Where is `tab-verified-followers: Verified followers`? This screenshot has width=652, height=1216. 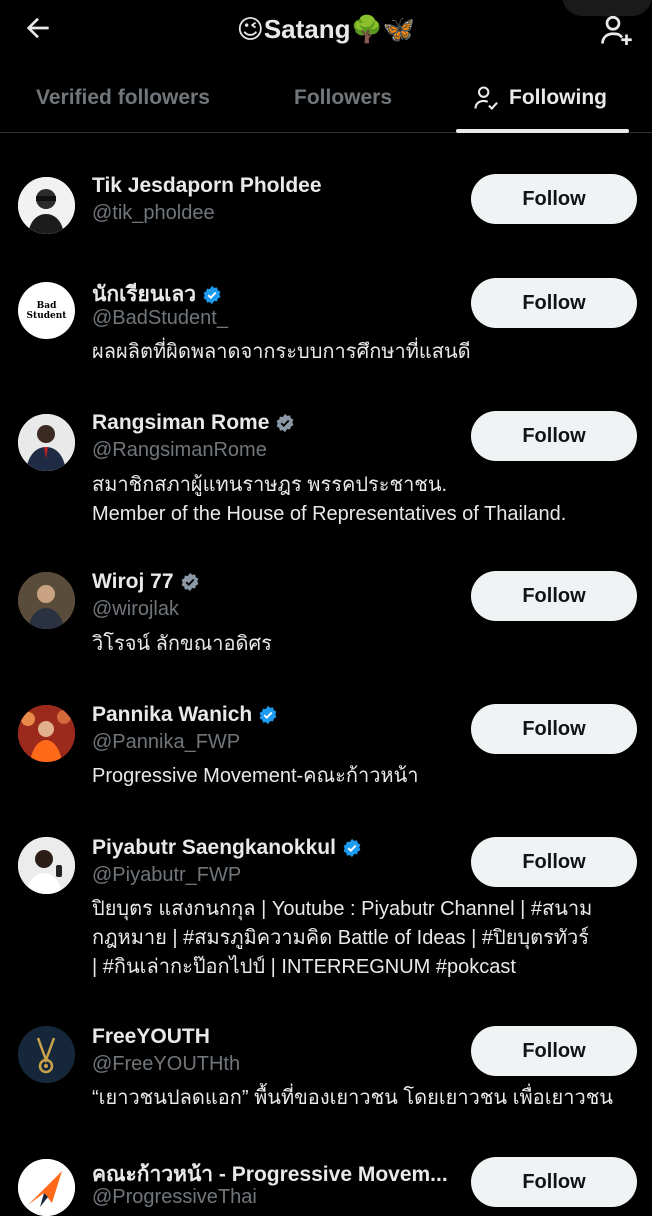
tab-verified-followers: Verified followers is located at coordinates (123, 98).